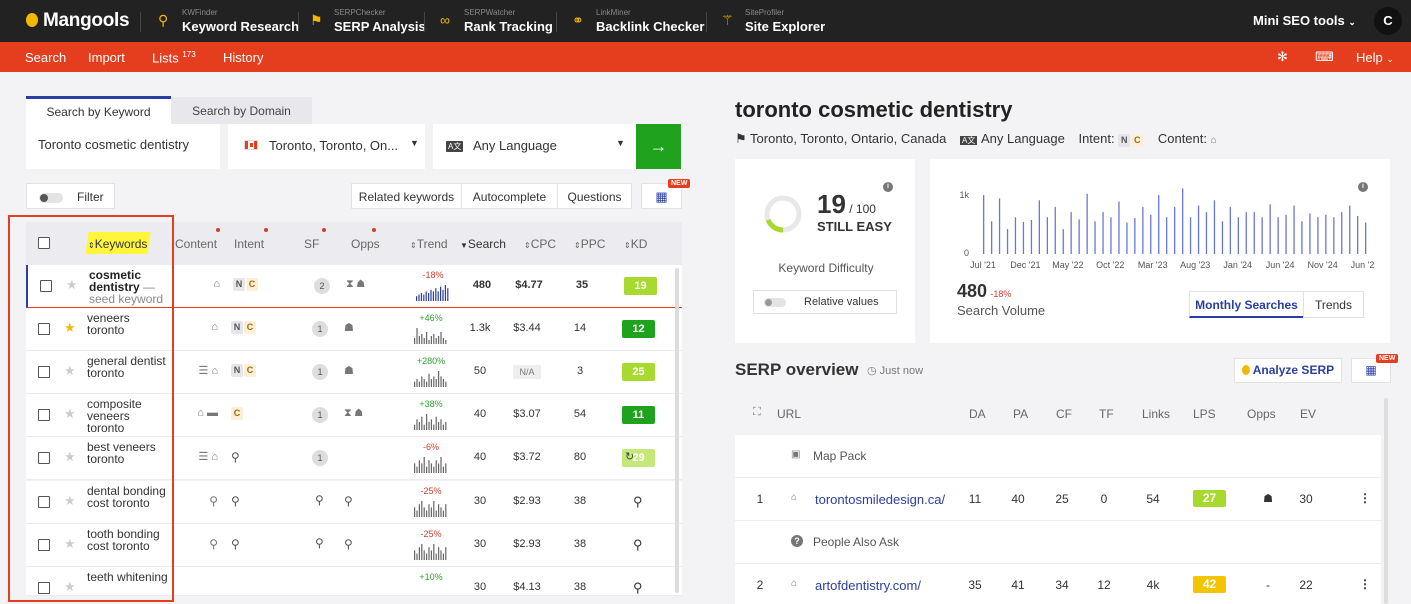 This screenshot has width=1411, height=604. Describe the element at coordinates (98, 110) in the screenshot. I see `tab-search-by-keyword: Search by Keyword` at that location.